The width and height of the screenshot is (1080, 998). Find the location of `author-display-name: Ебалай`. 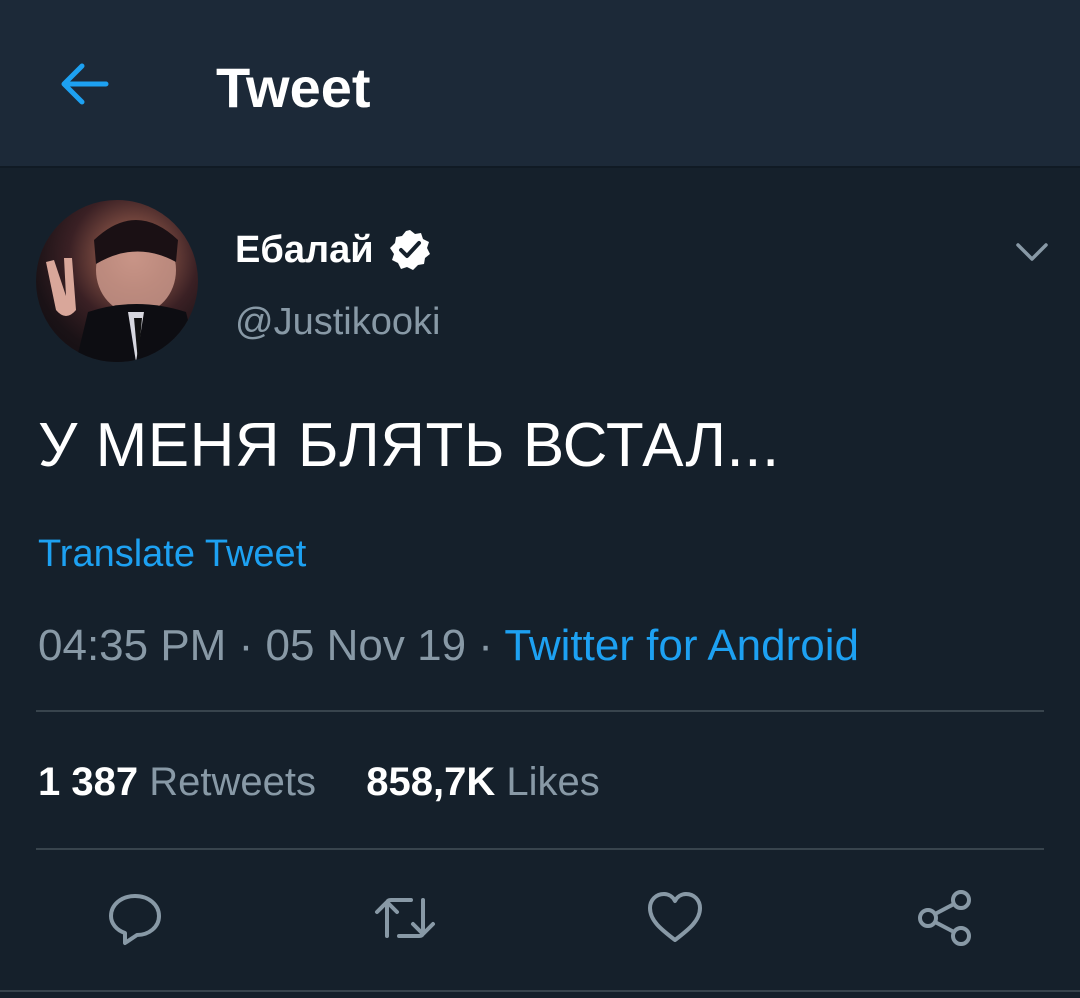

author-display-name: Ебалай is located at coordinates (304, 250).